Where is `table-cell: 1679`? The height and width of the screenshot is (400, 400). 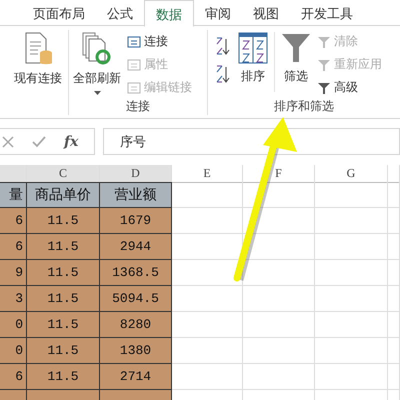
table-cell: 1679 is located at coordinates (136, 221).